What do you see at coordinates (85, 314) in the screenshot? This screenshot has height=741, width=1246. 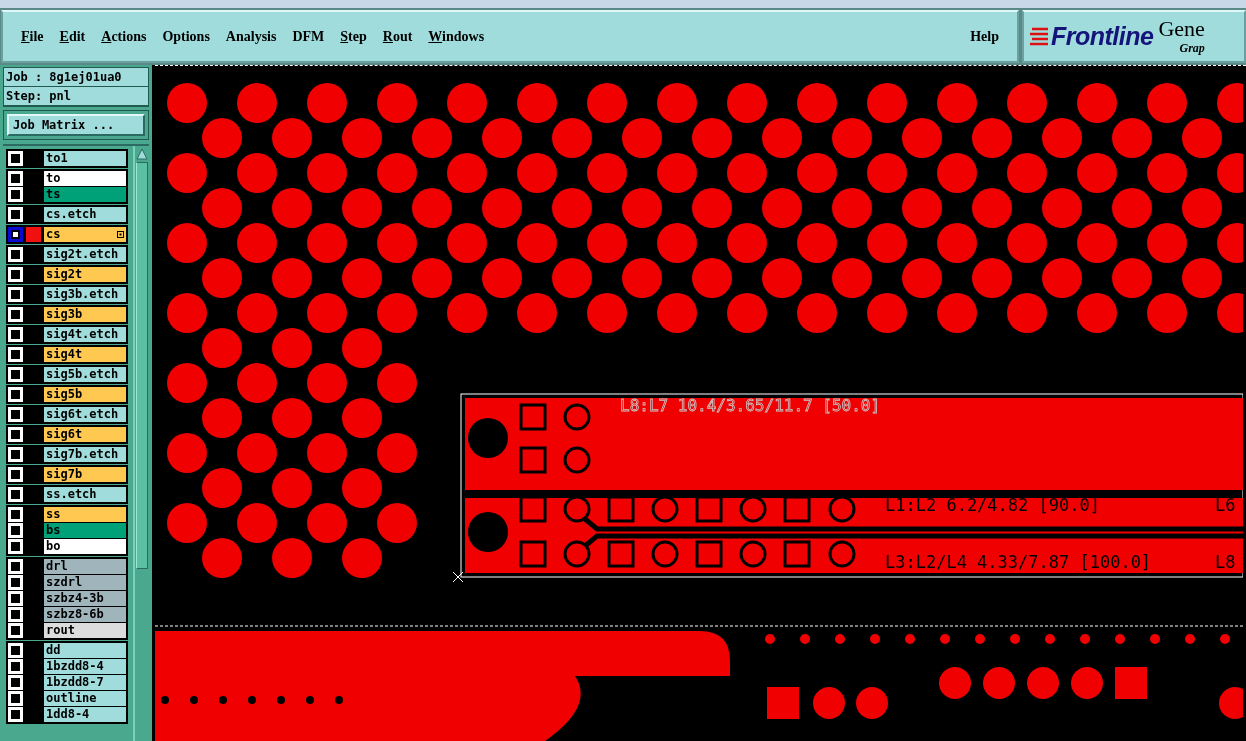 I see `layer-name: sig3b` at bounding box center [85, 314].